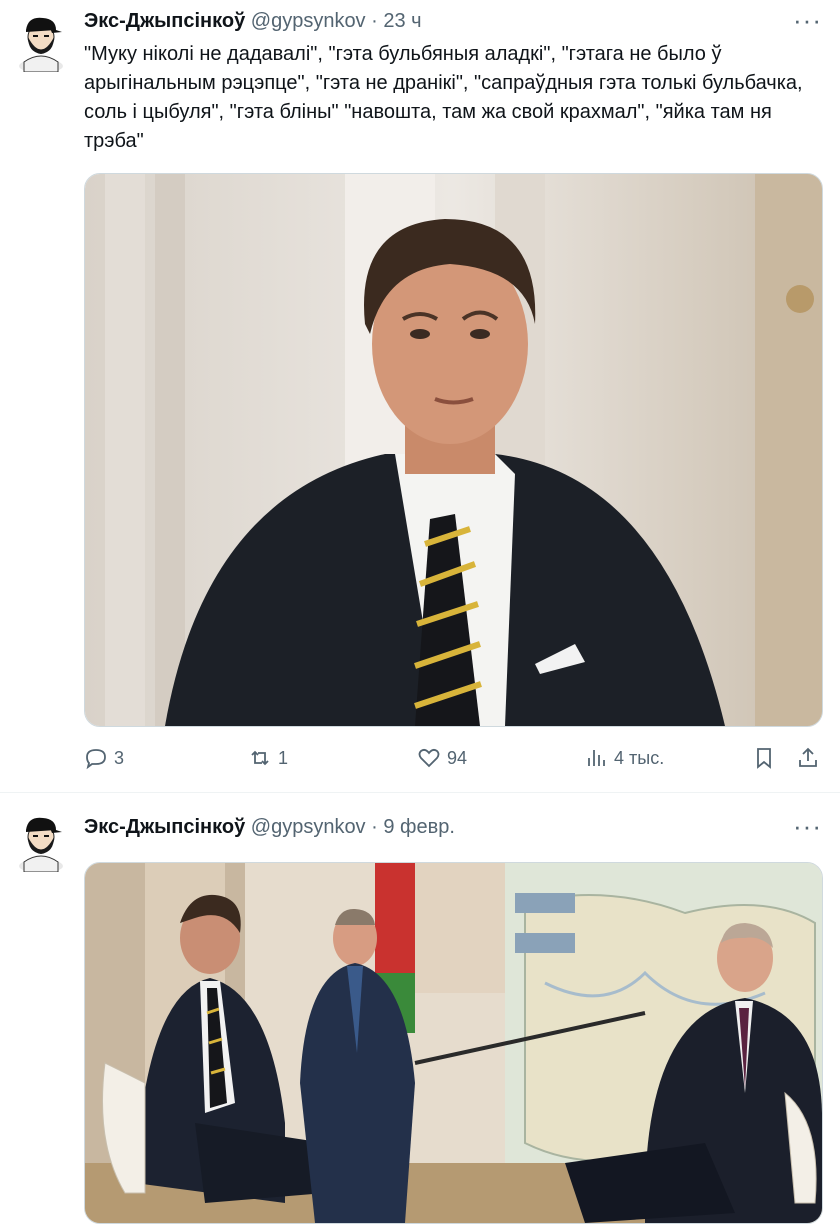 The height and width of the screenshot is (1231, 840). I want to click on views-count: 4 тыс., so click(639, 758).